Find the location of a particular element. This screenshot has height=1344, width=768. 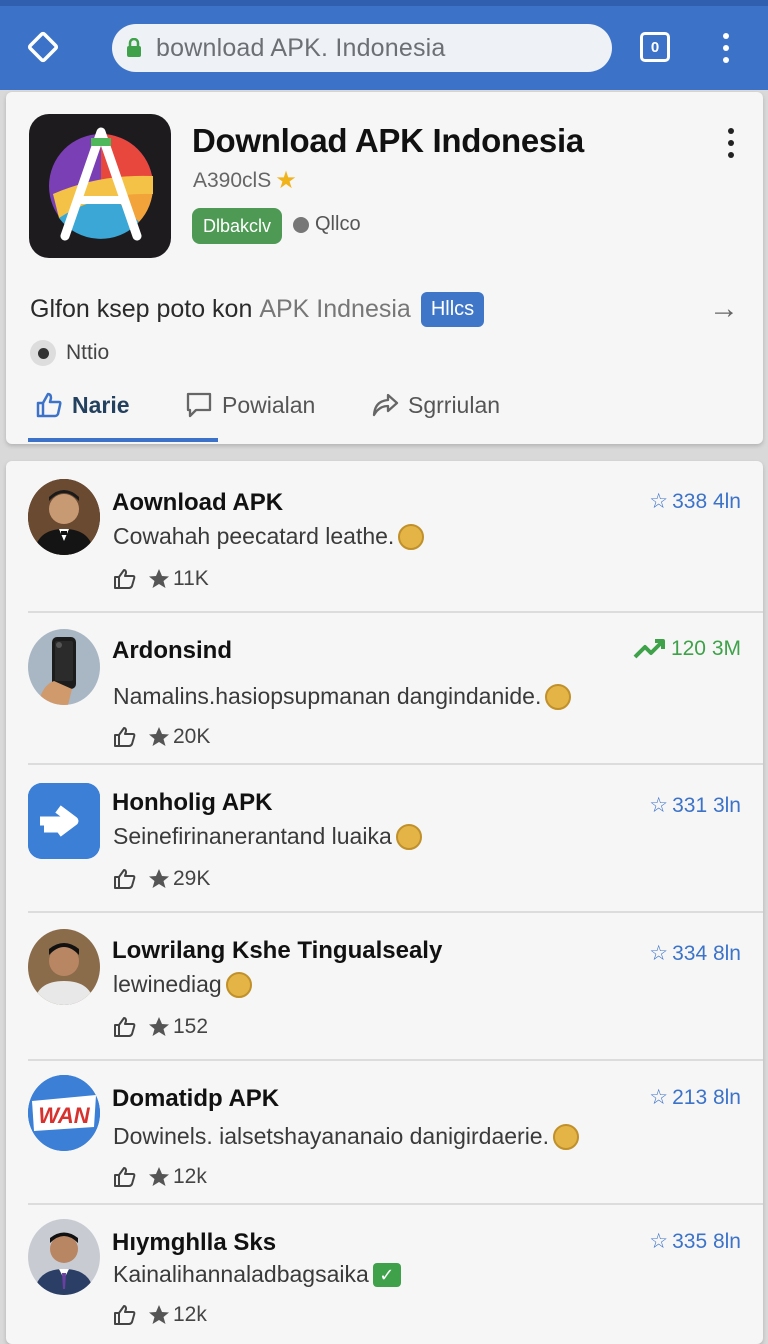

item-stat: ☆ 334 8ln is located at coordinates (695, 953).